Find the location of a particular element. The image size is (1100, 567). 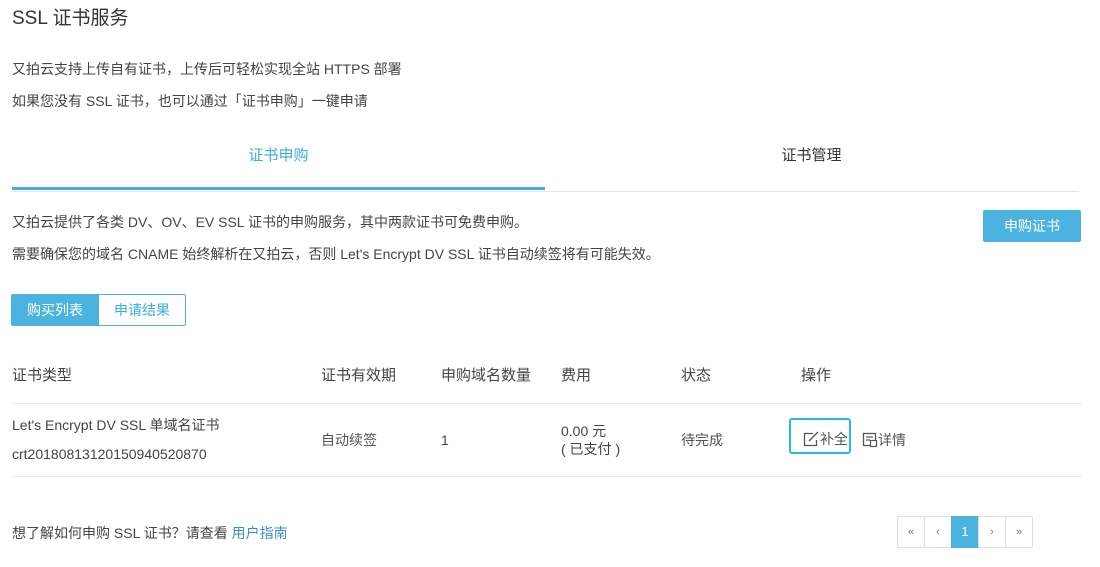

intro-line-1: 又拍云支持上传自有证书，上传后可轻松实现全站 HTTPS 部署 is located at coordinates (207, 69).